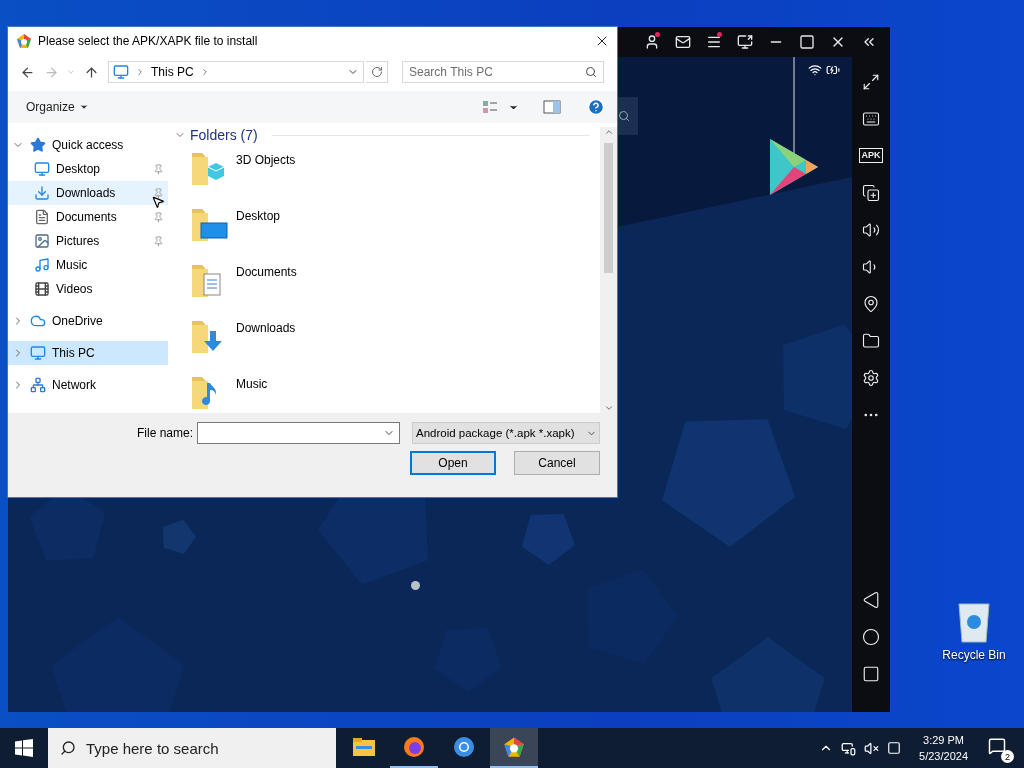  I want to click on search-placeholder: Search This PC, so click(451, 72).